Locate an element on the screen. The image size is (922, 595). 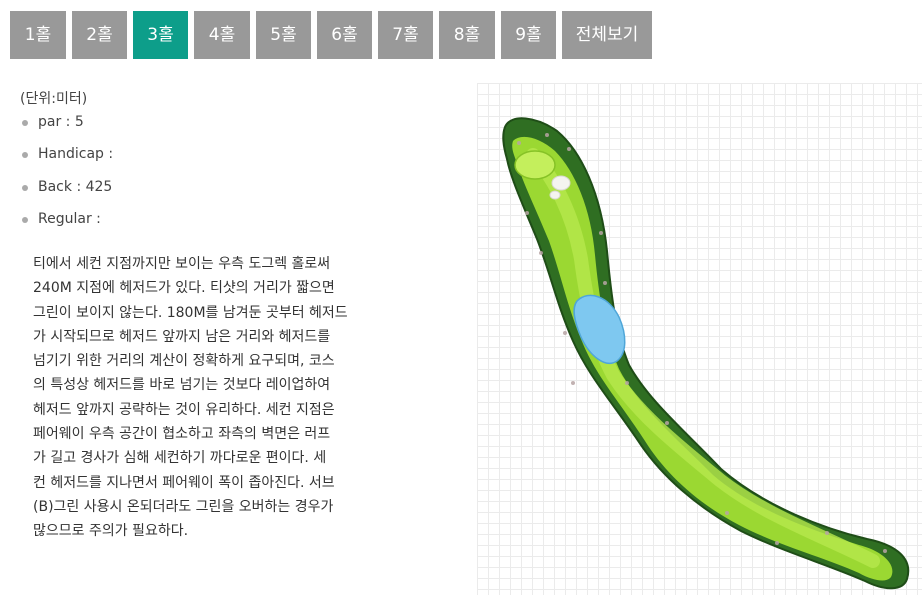
tab-hole-2: 2홀 is located at coordinates (99, 35).